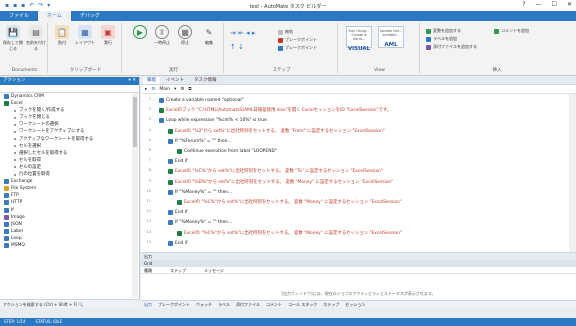  Describe the element at coordinates (355, 304) in the screenshot. I see `output-tab: セッション` at that location.